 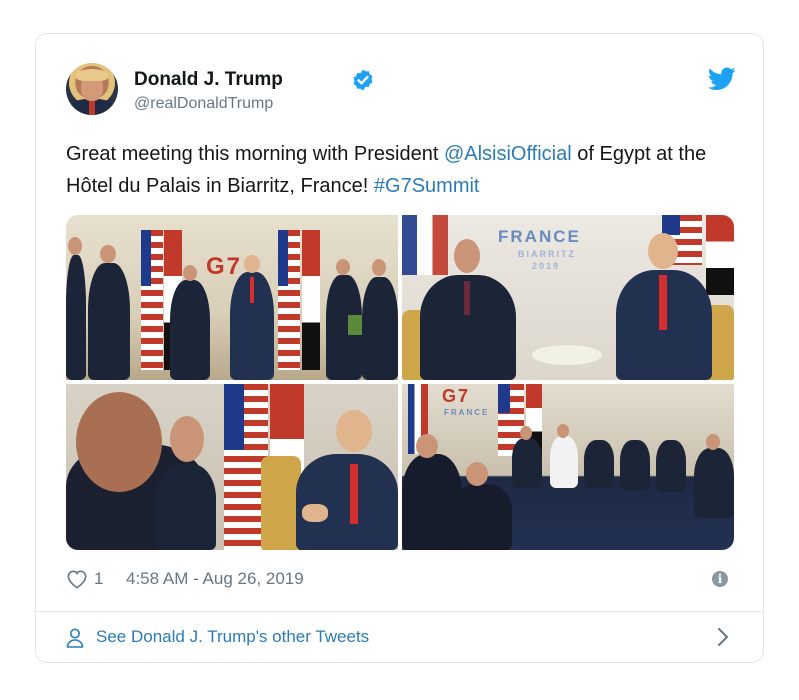 What do you see at coordinates (547, 254) in the screenshot?
I see `backdrop-city: BIARRITZ` at bounding box center [547, 254].